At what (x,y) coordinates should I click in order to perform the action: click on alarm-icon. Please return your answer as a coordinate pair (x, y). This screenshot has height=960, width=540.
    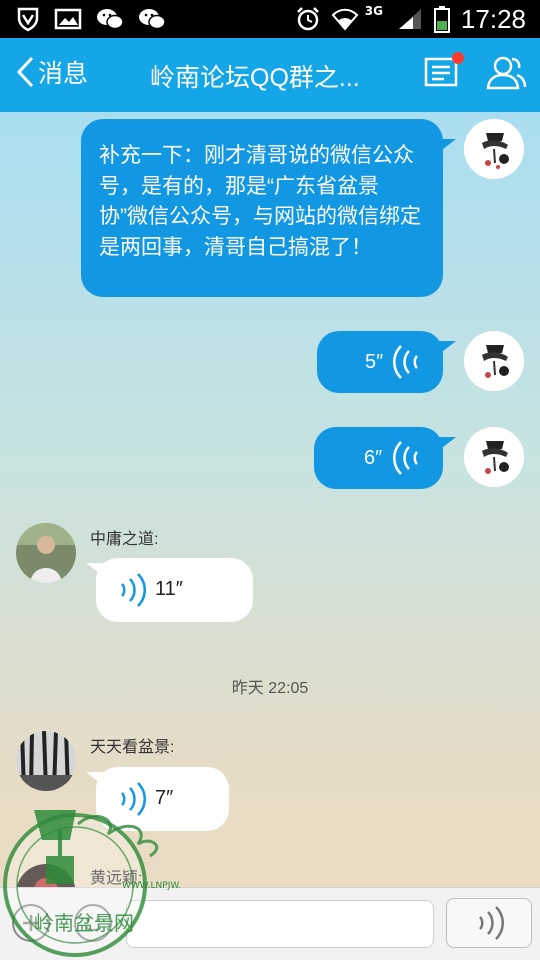
    Looking at the image, I should click on (307, 19).